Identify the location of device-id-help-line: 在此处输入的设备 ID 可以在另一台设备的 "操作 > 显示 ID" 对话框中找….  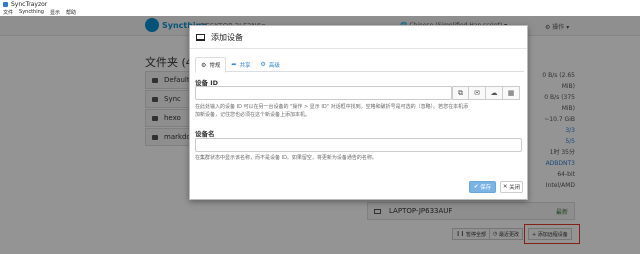
(332, 107).